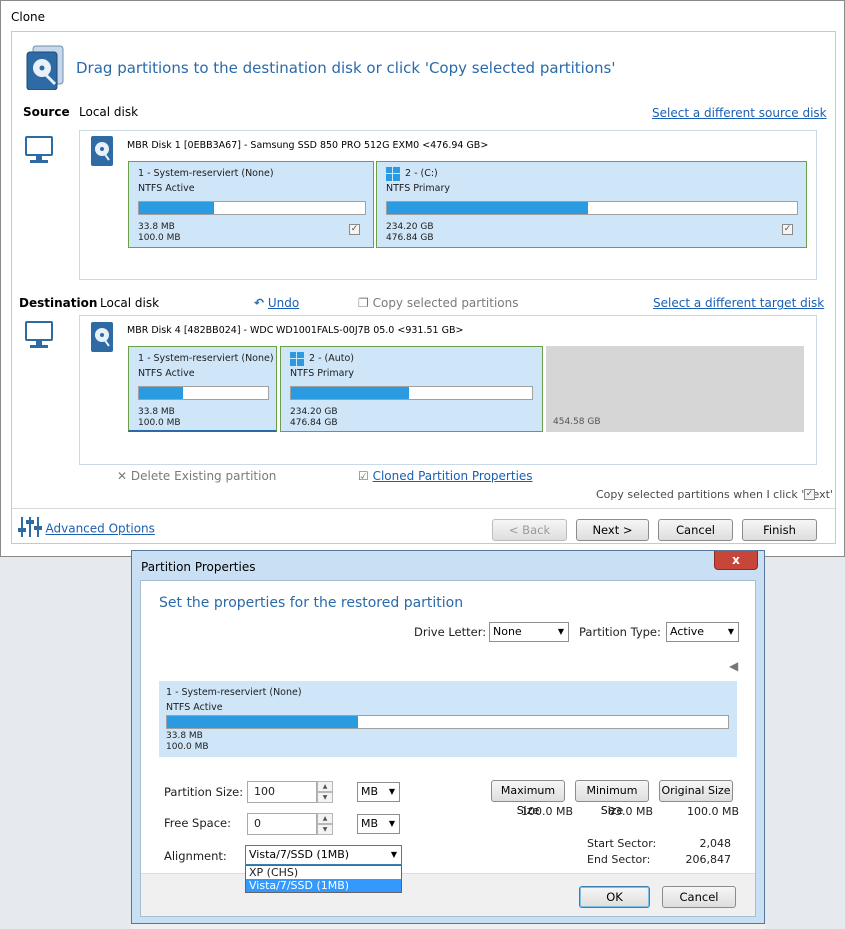 This screenshot has height=929, width=845. What do you see at coordinates (507, 631) in the screenshot?
I see `drive-letter-value: None` at bounding box center [507, 631].